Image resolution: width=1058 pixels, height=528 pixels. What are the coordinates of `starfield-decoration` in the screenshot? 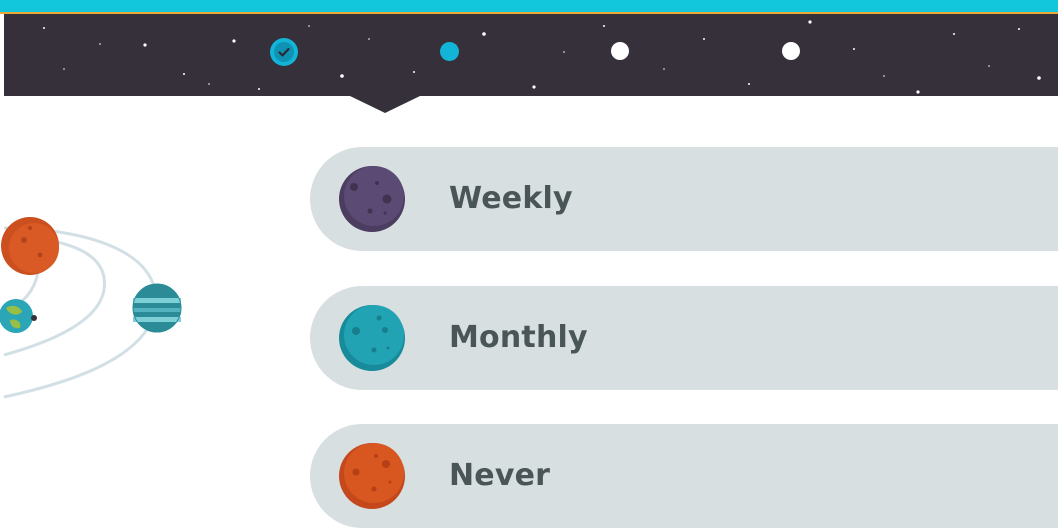 It's located at (542, 57).